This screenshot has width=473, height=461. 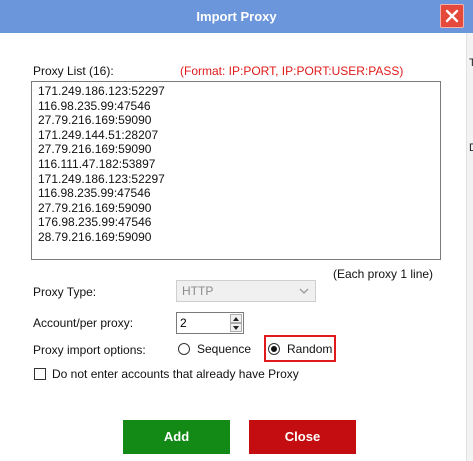 What do you see at coordinates (40, 374) in the screenshot?
I see `skip-existing-checkbox` at bounding box center [40, 374].